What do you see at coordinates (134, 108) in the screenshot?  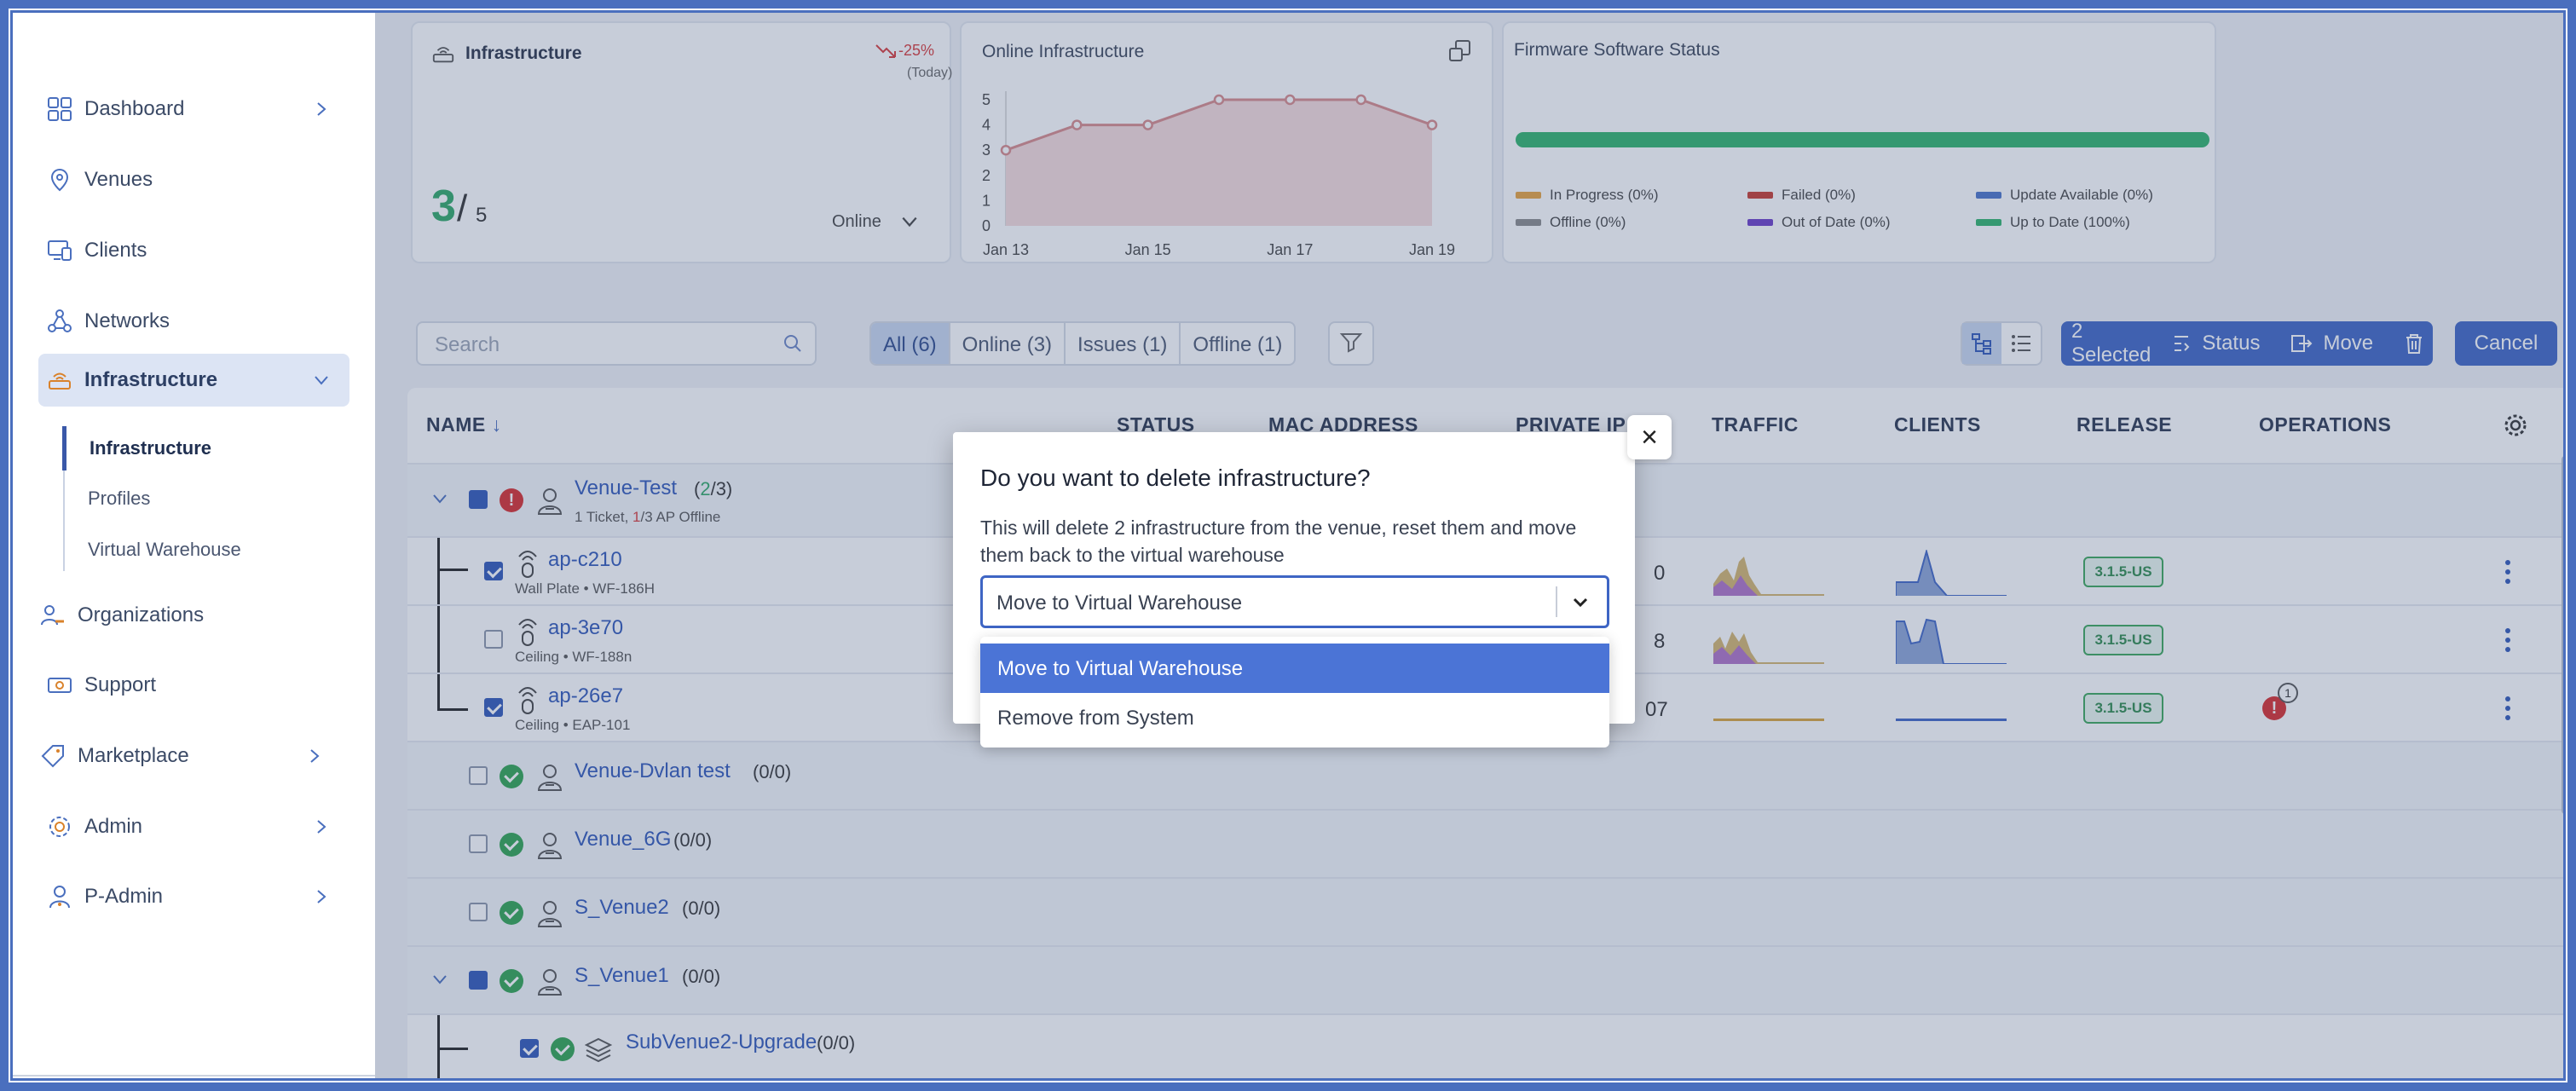 I see `sidebar-item-label: Dashboard` at bounding box center [134, 108].